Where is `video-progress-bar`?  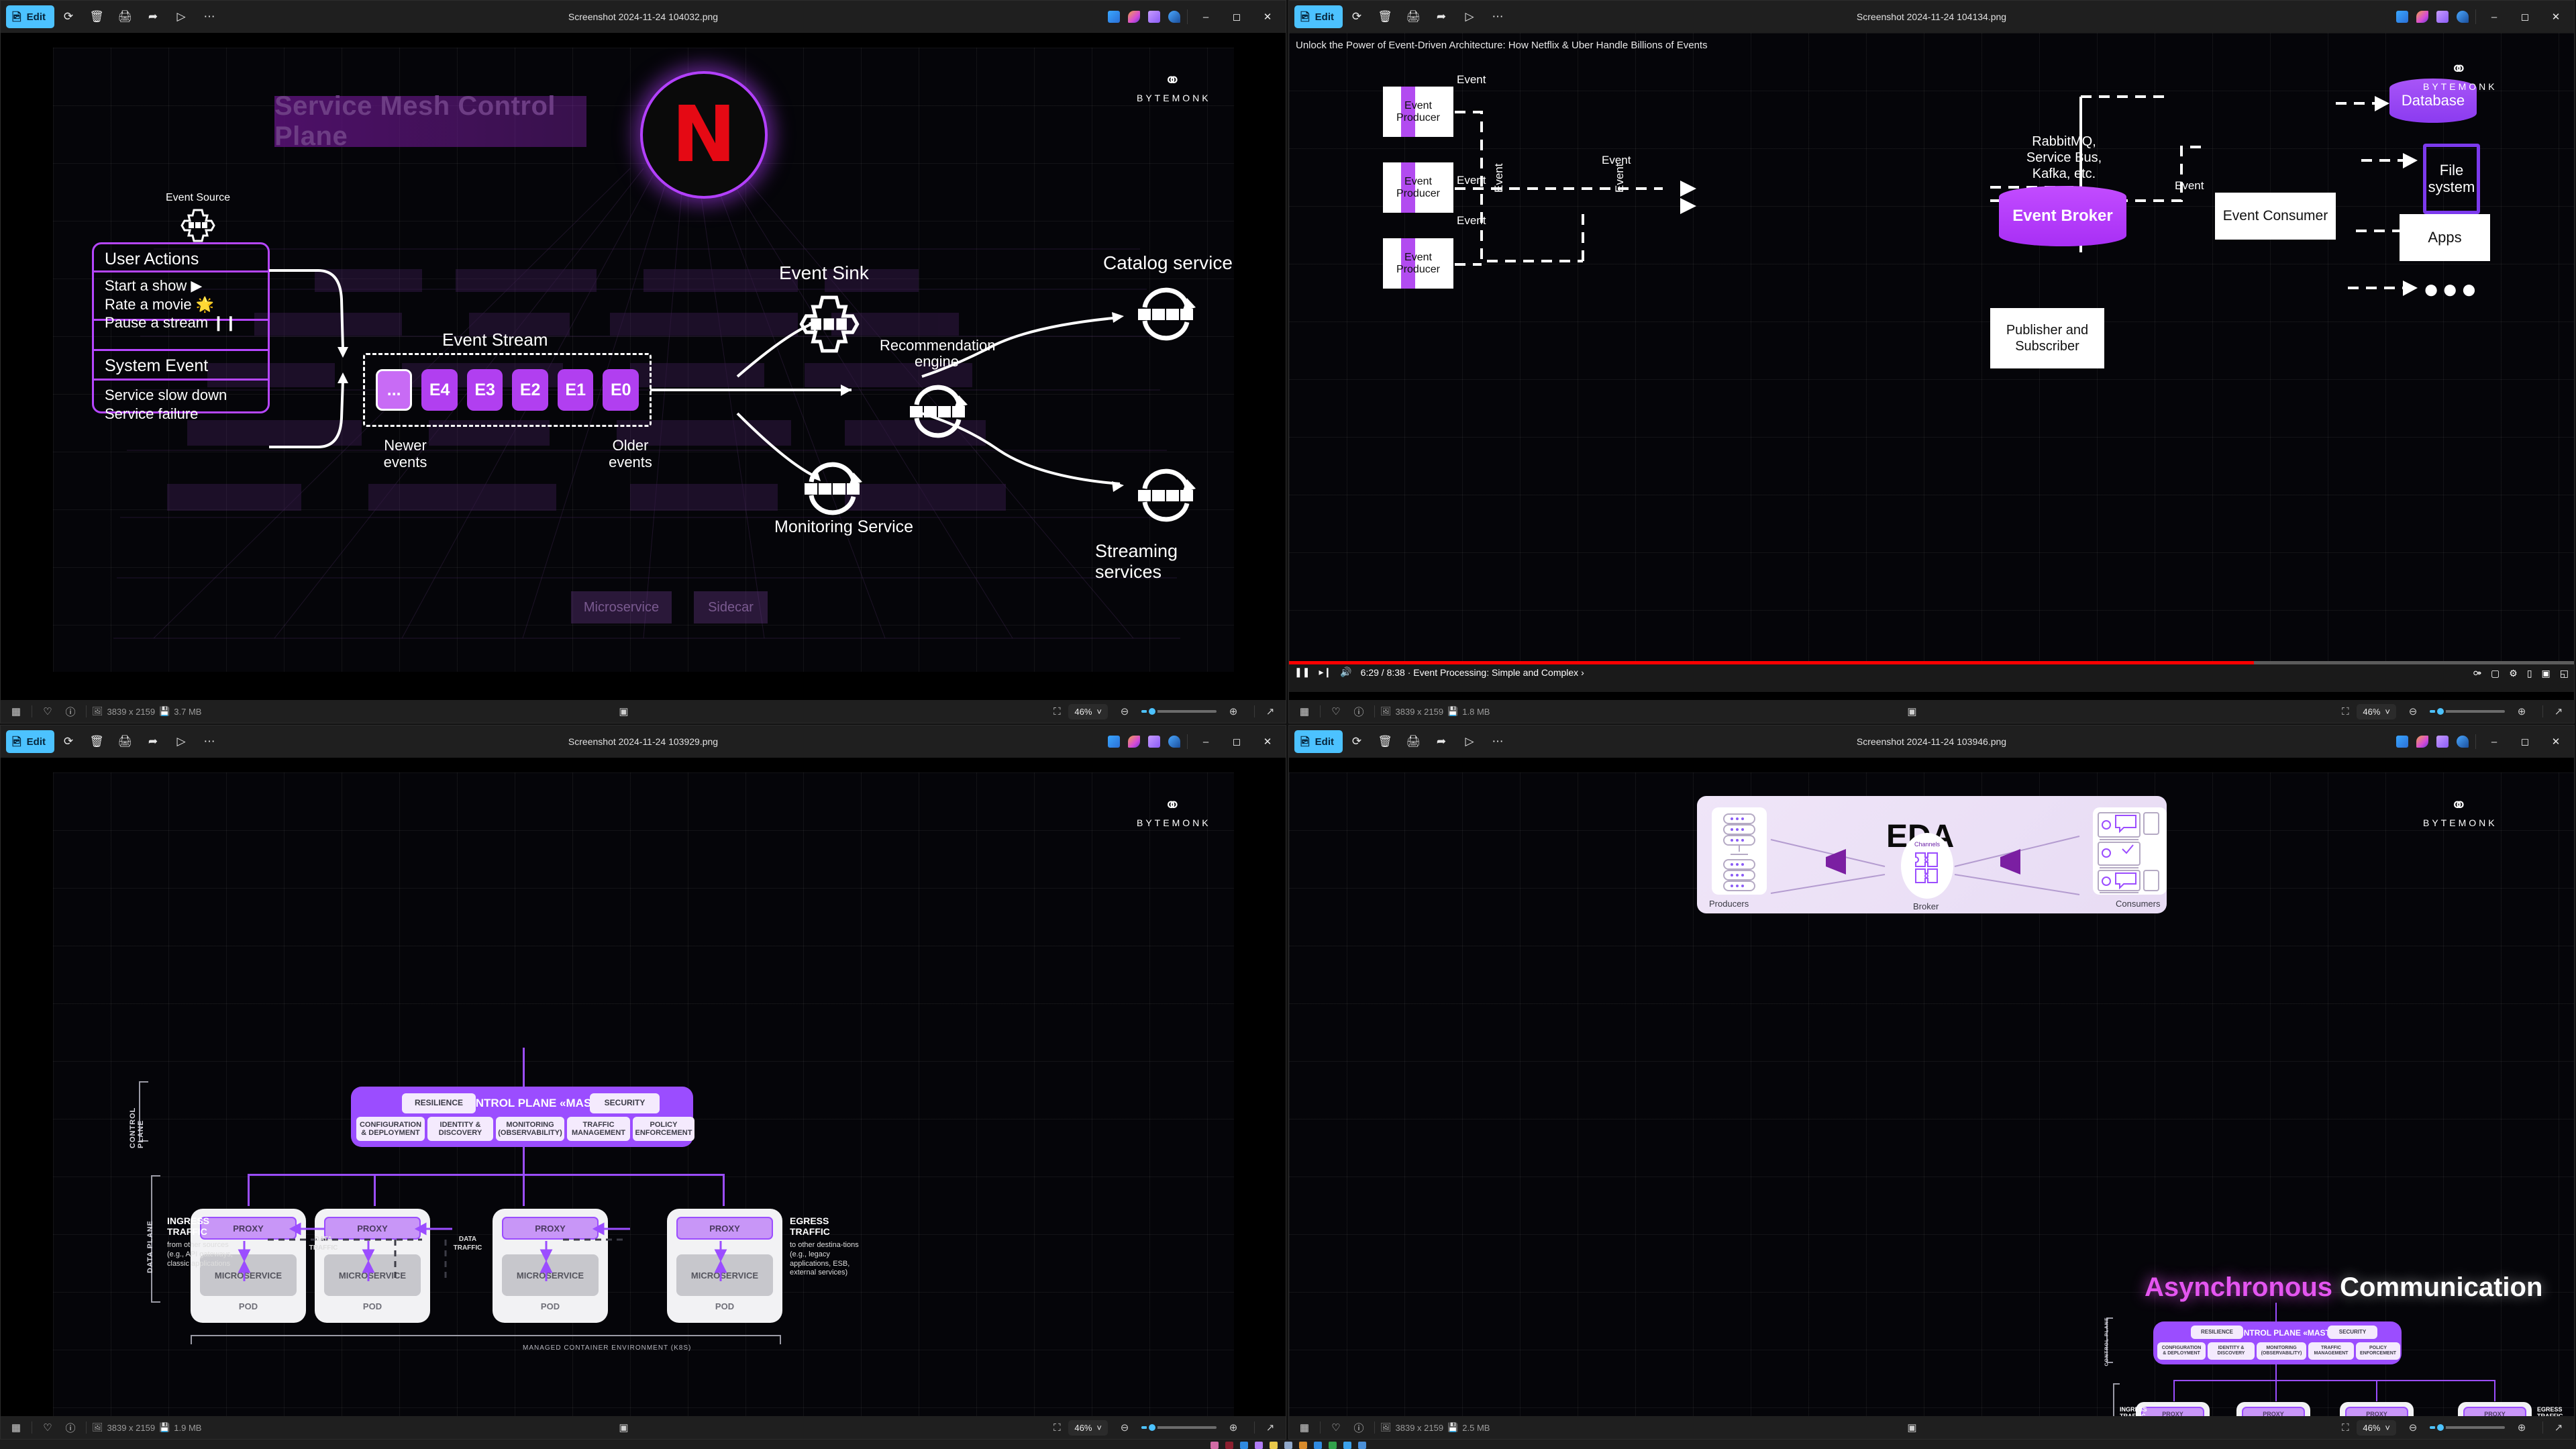 video-progress-bar is located at coordinates (1931, 662).